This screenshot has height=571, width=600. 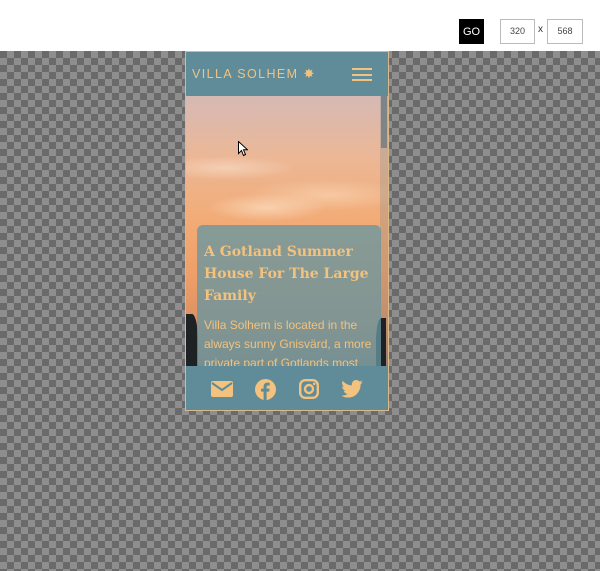 I want to click on mouse-cursor, so click(x=243, y=149).